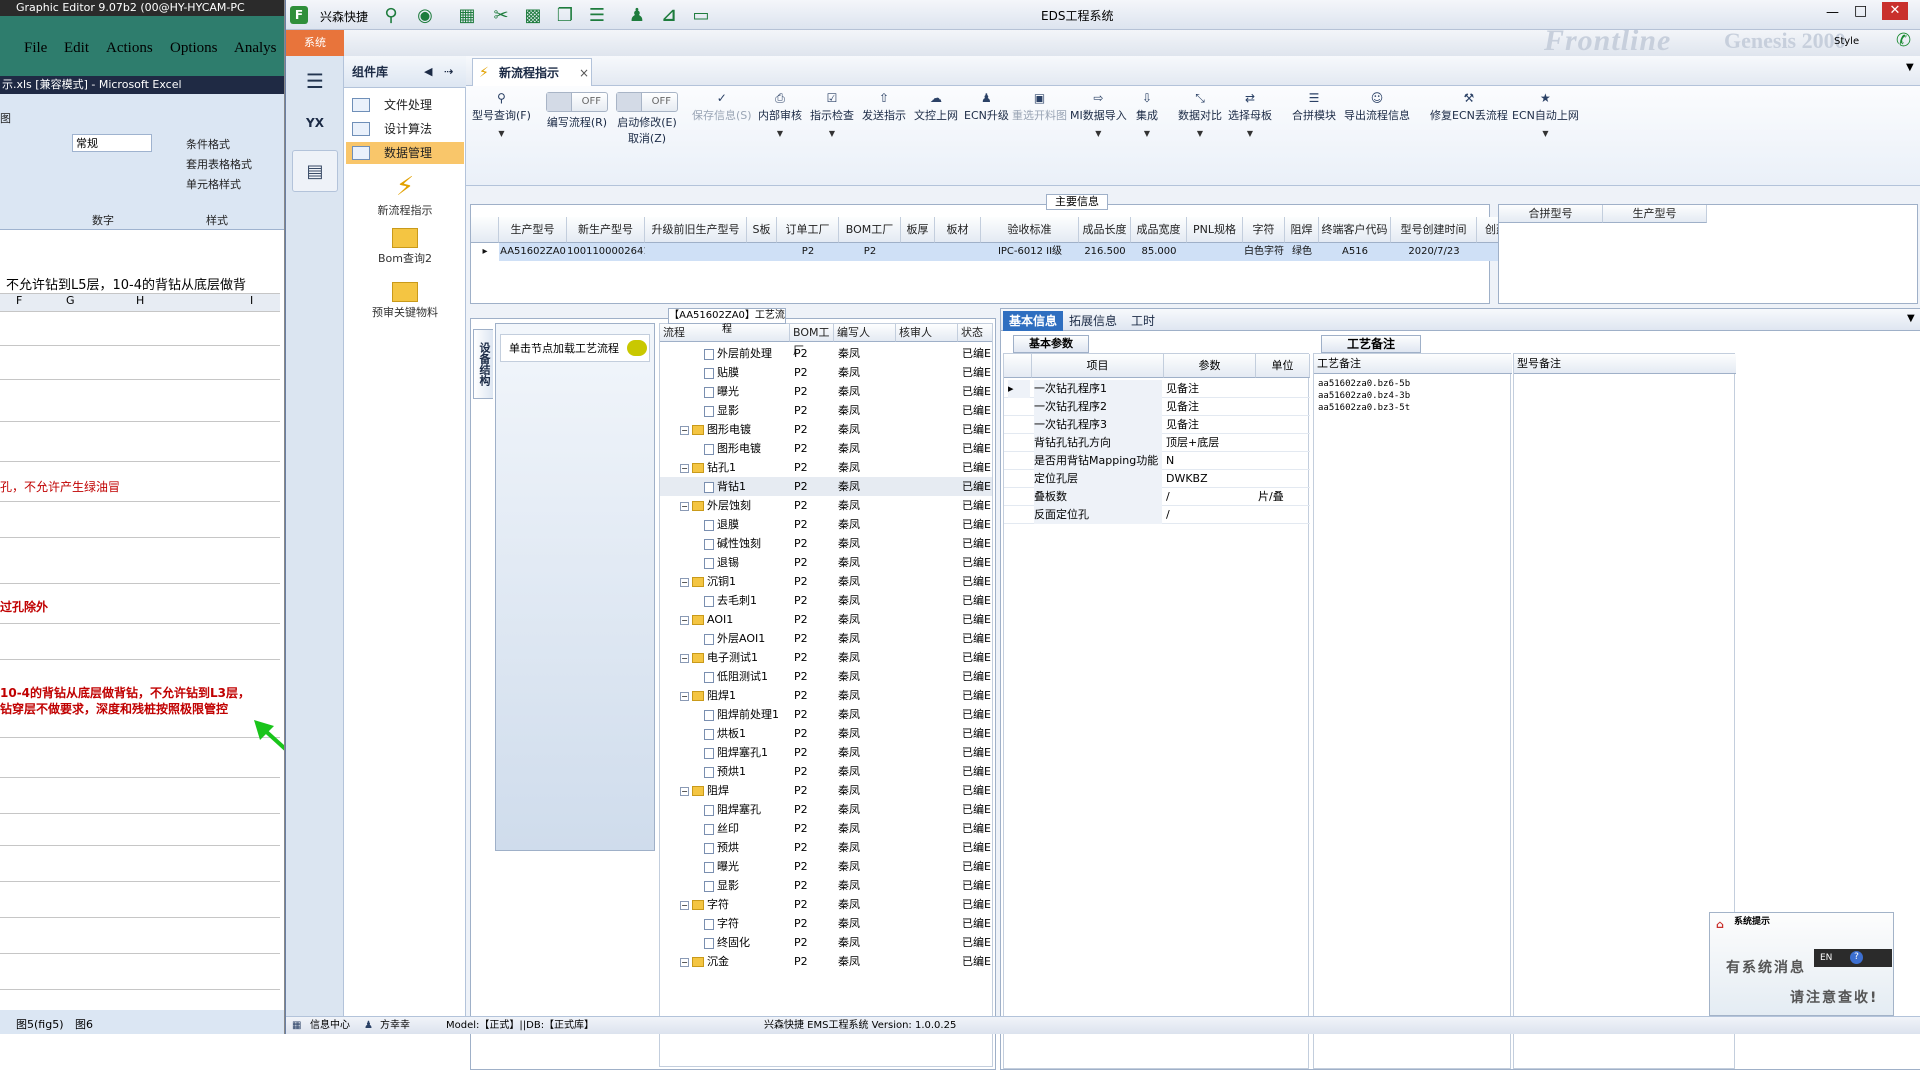  What do you see at coordinates (1832, 12) in the screenshot?
I see `minimize-button: —` at bounding box center [1832, 12].